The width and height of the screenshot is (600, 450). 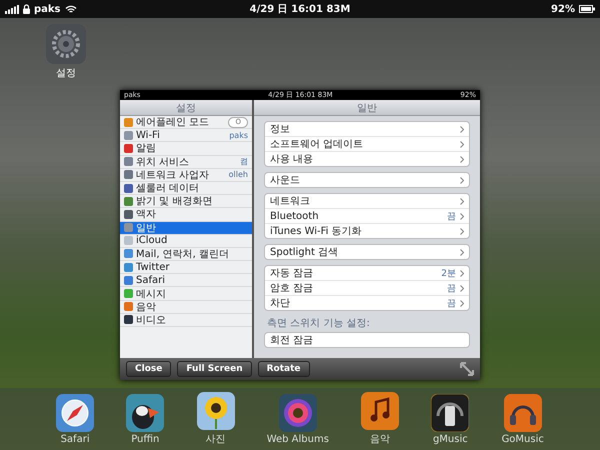 I want to click on toolbar-button: Close, so click(x=149, y=369).